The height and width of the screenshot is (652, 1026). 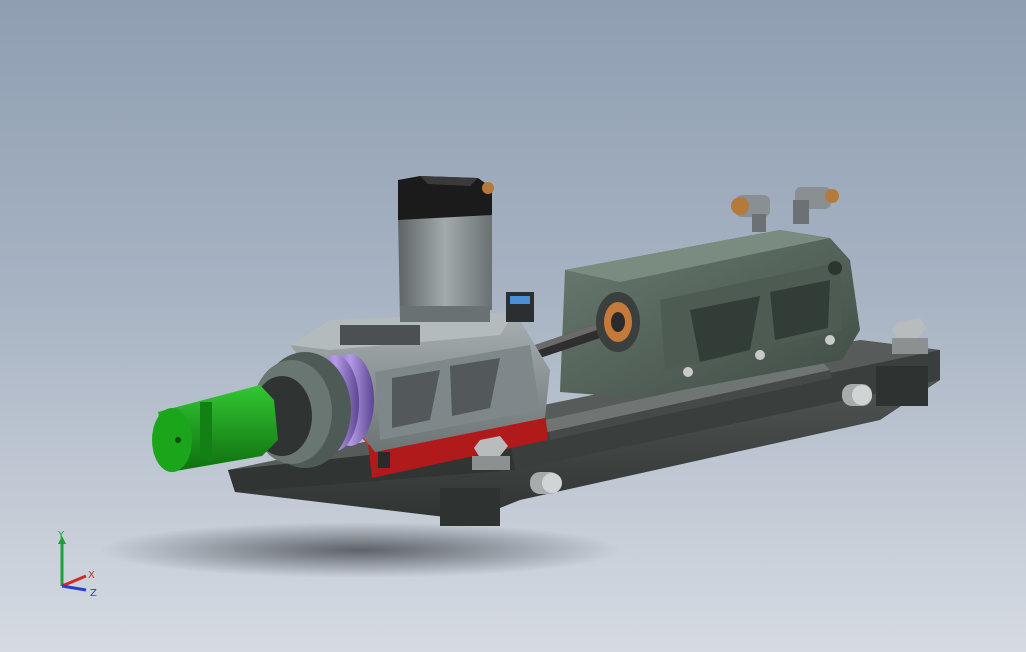 What do you see at coordinates (74, 588) in the screenshot?
I see `z-axis-arrow` at bounding box center [74, 588].